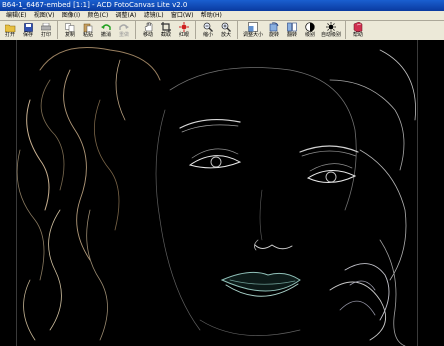 This screenshot has width=444, height=346. I want to click on crop-icon, so click(166, 27).